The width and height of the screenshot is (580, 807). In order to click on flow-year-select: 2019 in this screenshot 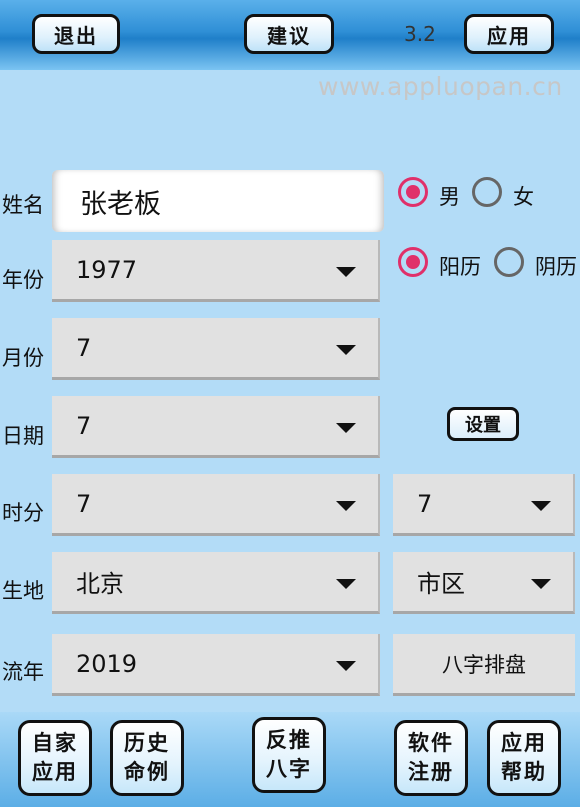, I will do `click(216, 665)`.